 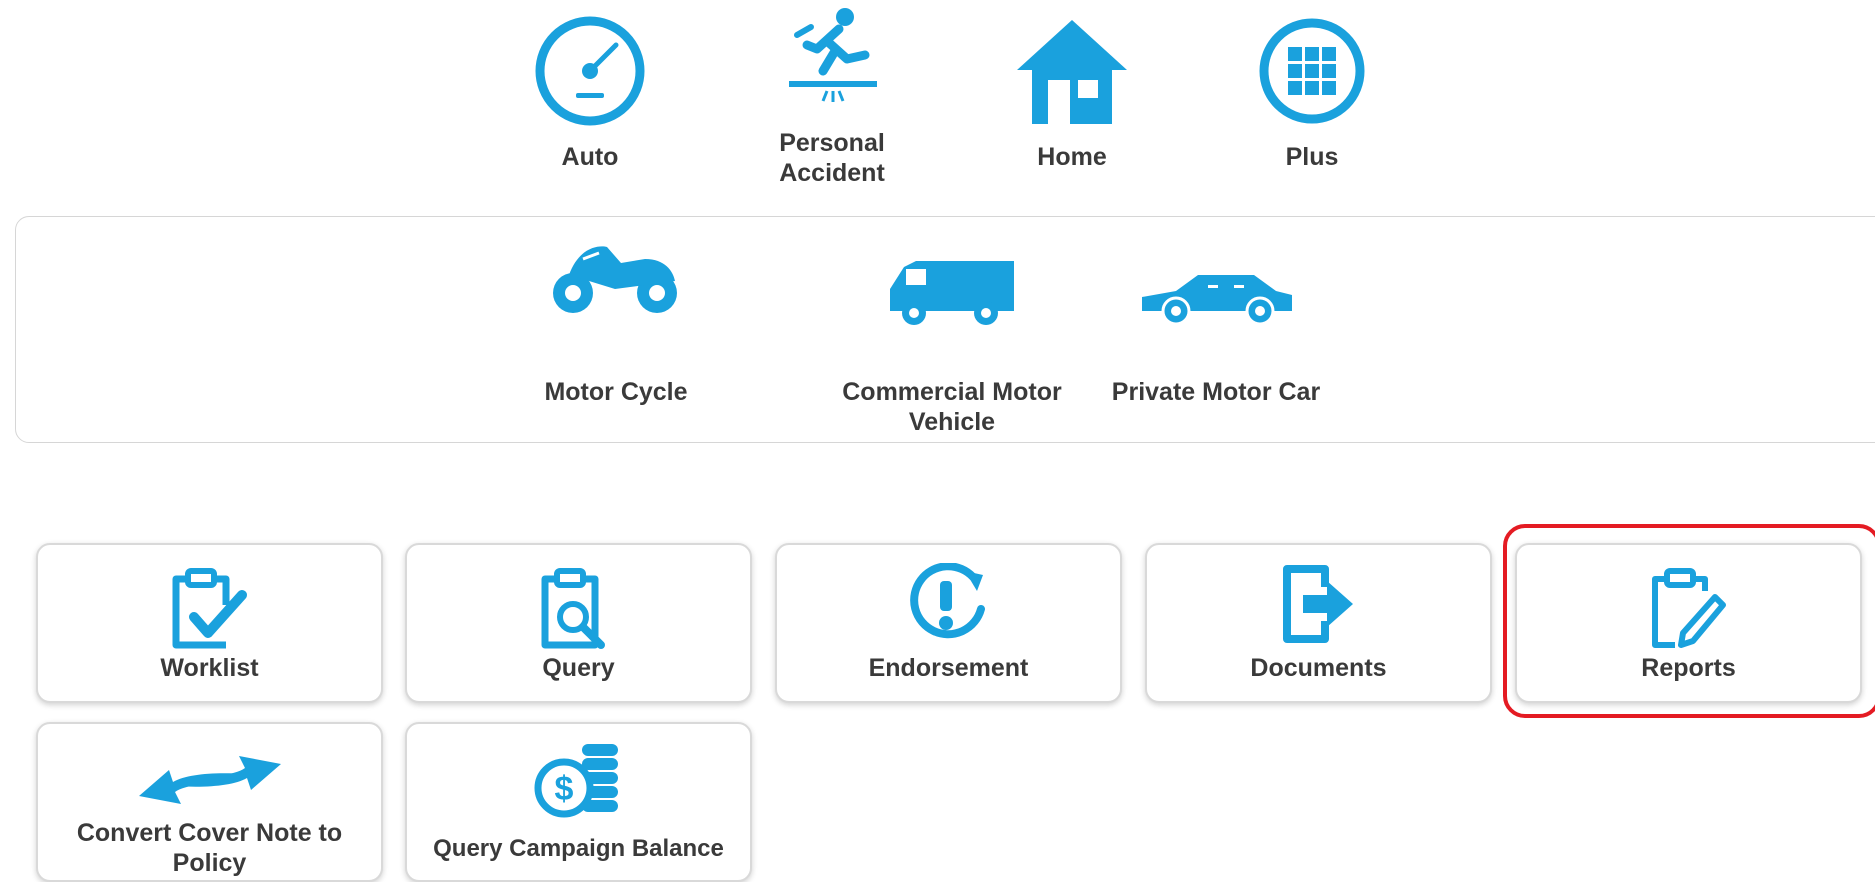 I want to click on tile-worklist: Worklist, so click(x=209, y=623).